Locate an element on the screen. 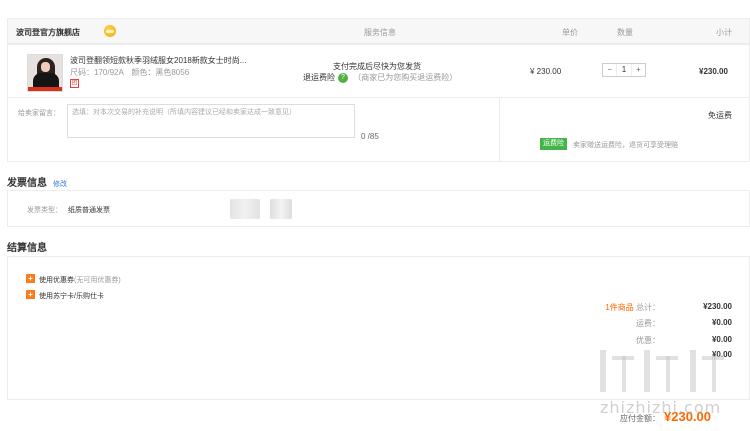  unit-price: ¥ 230.00 is located at coordinates (546, 71).